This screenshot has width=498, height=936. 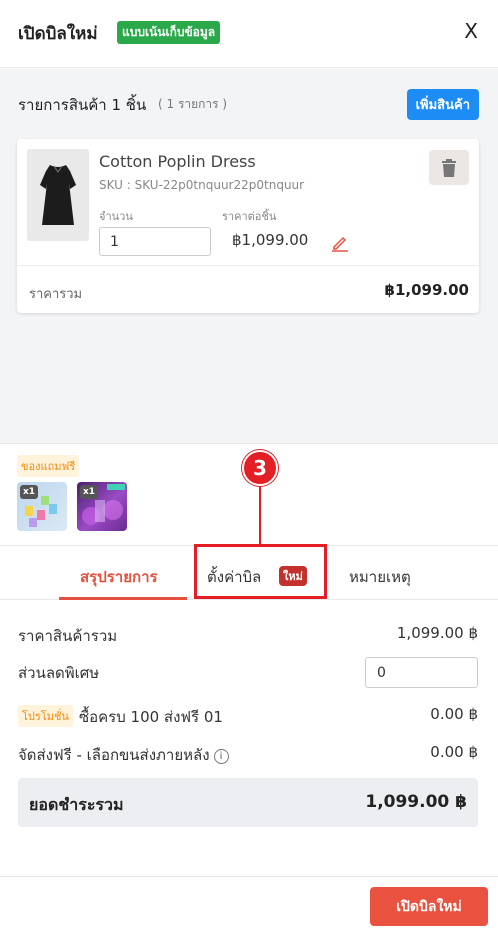 What do you see at coordinates (221, 756) in the screenshot?
I see `info-icon: i` at bounding box center [221, 756].